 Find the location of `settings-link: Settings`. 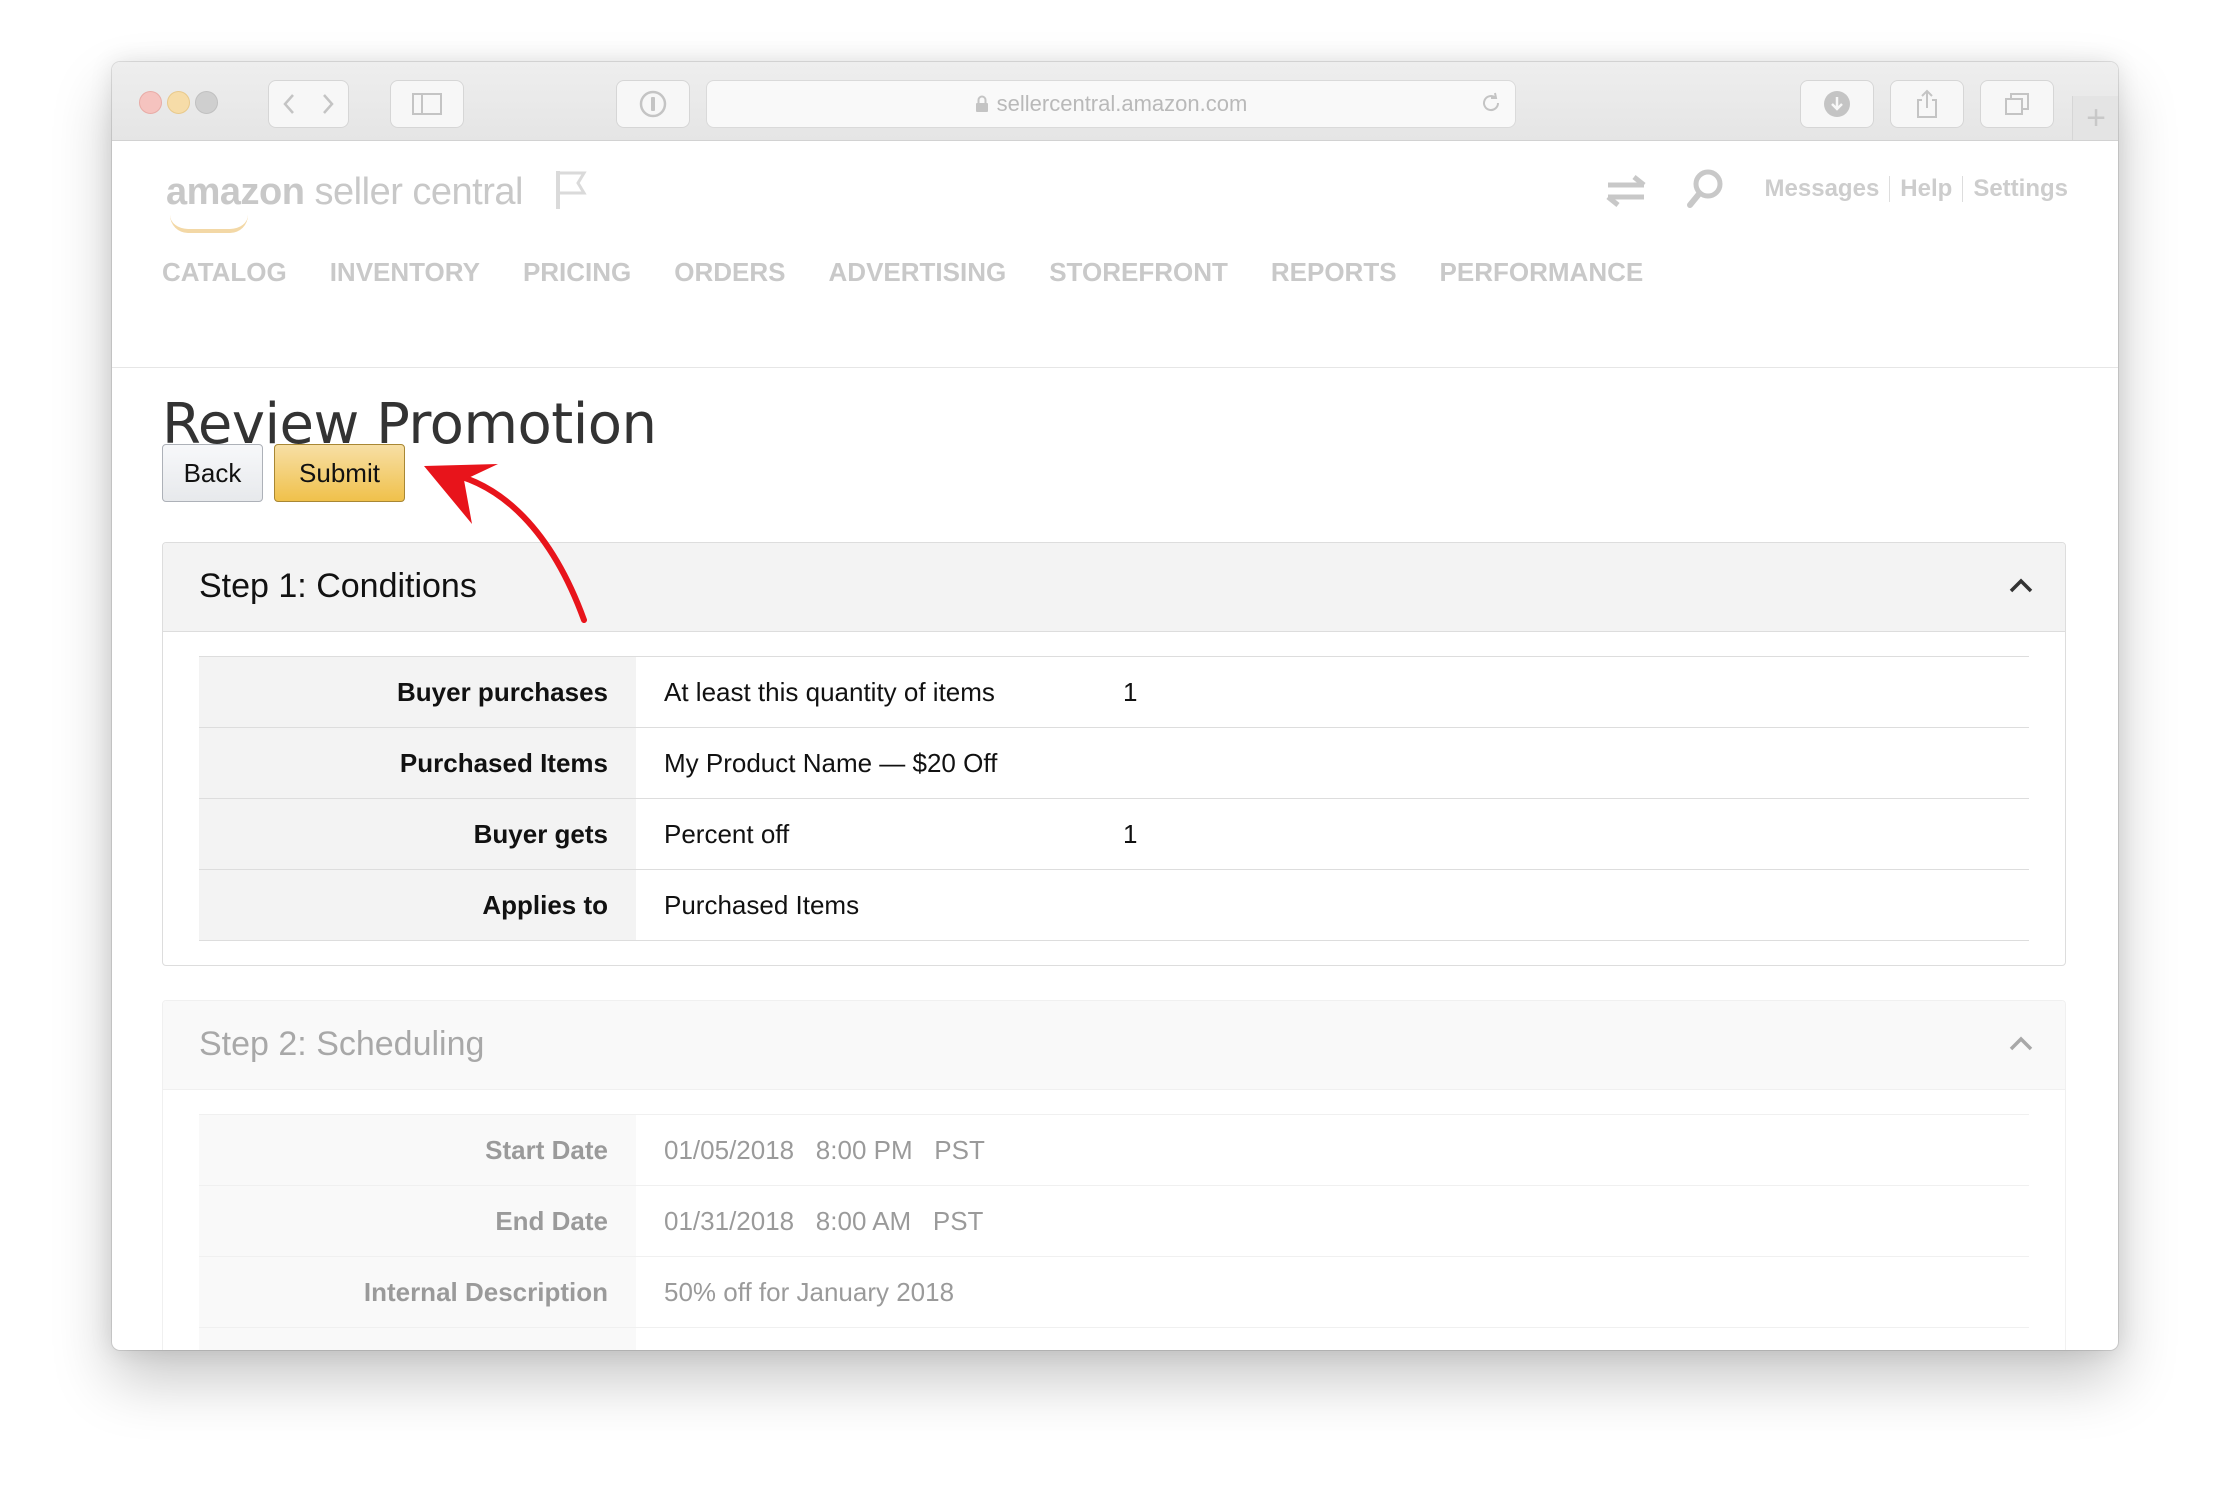

settings-link: Settings is located at coordinates (2020, 189).